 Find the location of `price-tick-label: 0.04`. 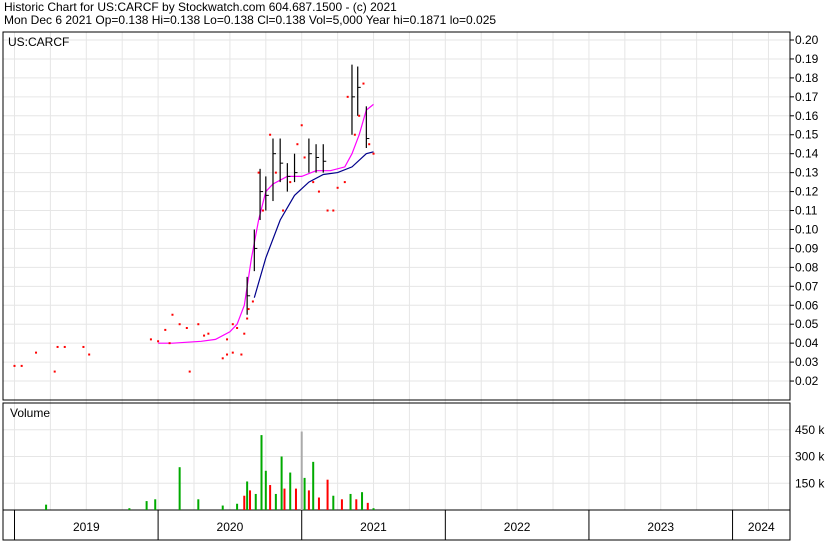

price-tick-label: 0.04 is located at coordinates (807, 343).